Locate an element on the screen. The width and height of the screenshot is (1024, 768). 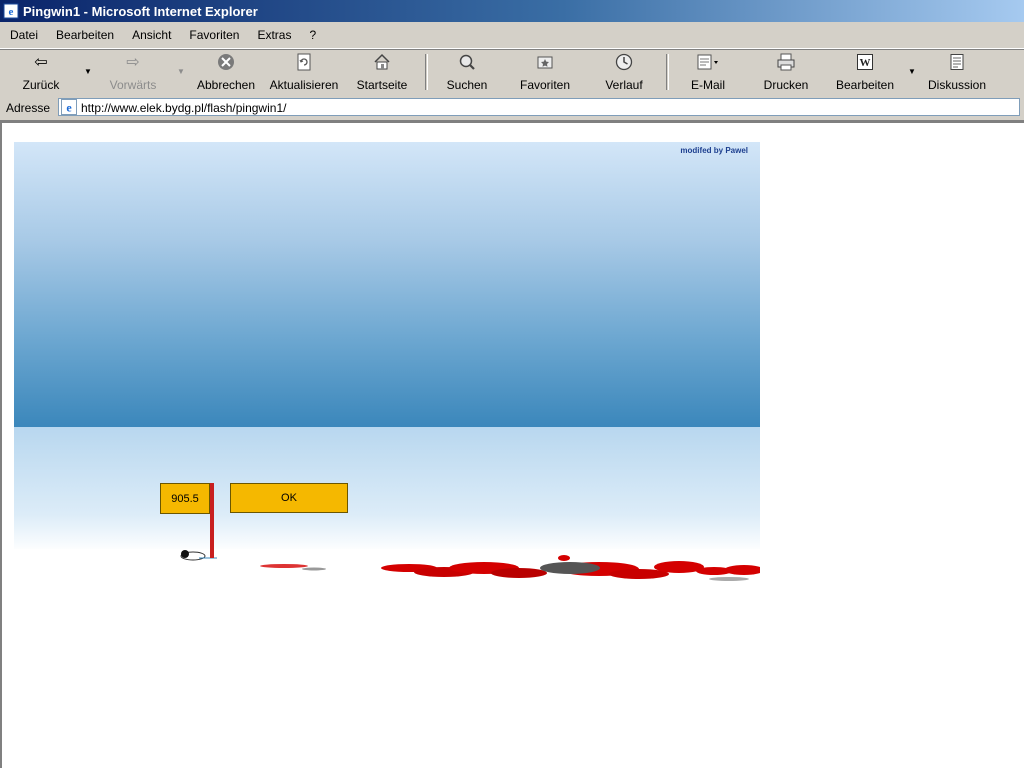
printer-icon is located at coordinates (786, 63).